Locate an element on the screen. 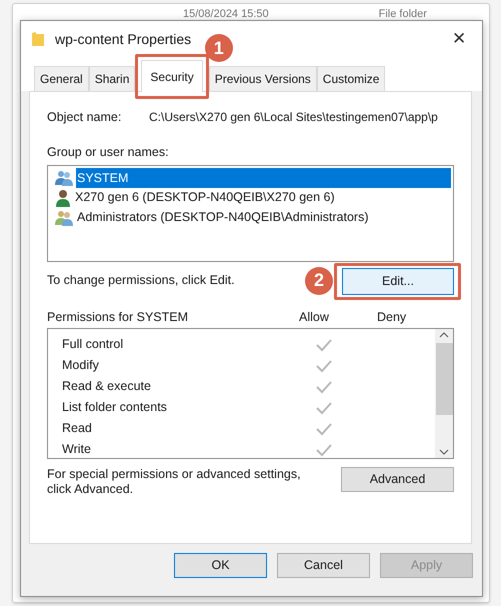  users-label: Group or user names: is located at coordinates (108, 152).